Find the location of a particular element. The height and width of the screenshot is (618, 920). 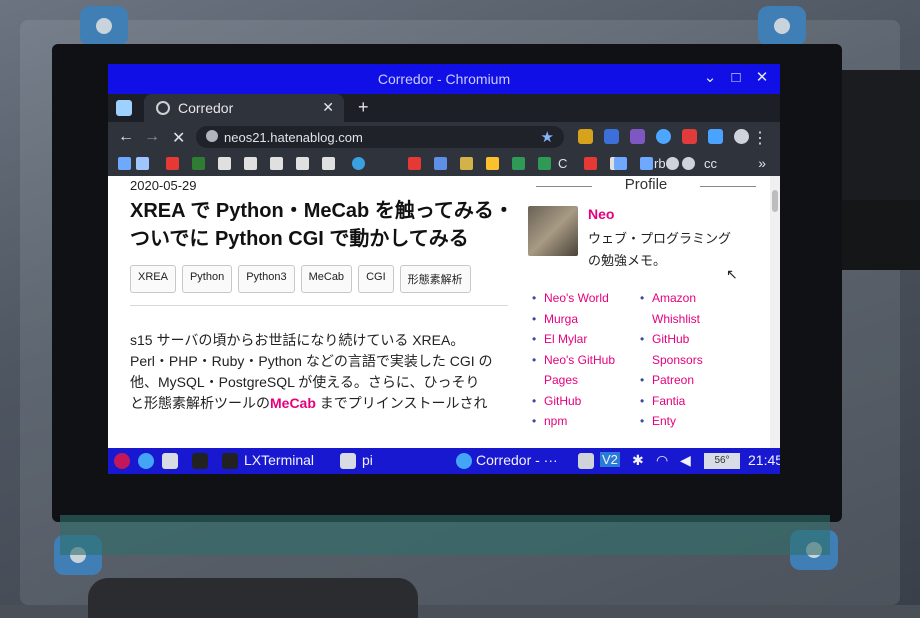

browser-launcher-icon is located at coordinates (146, 461).